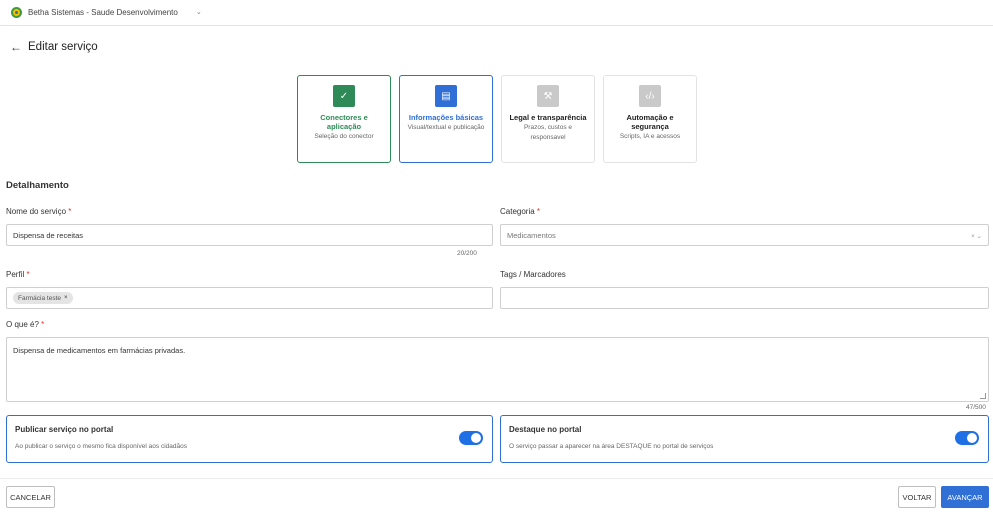 The width and height of the screenshot is (993, 516). Describe the element at coordinates (249, 298) in the screenshot. I see `profile-multiselect: Farmácia teste ×` at that location.